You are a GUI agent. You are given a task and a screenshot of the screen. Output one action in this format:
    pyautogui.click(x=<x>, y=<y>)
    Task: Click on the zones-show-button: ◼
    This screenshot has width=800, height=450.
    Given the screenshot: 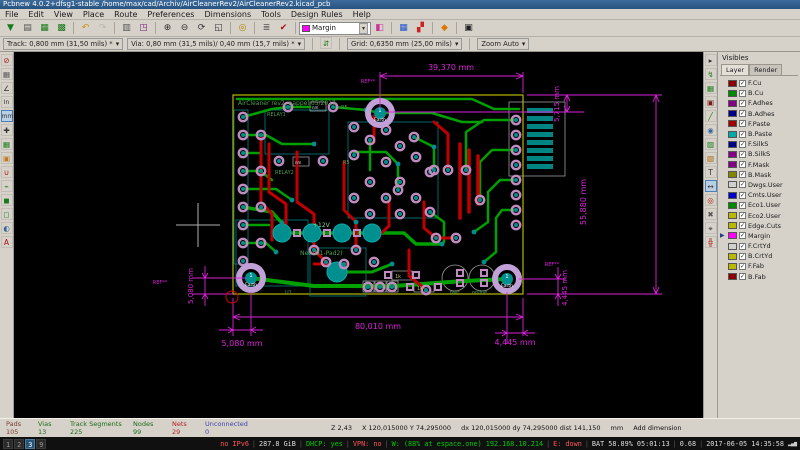 What is the action you would take?
    pyautogui.click(x=6, y=200)
    